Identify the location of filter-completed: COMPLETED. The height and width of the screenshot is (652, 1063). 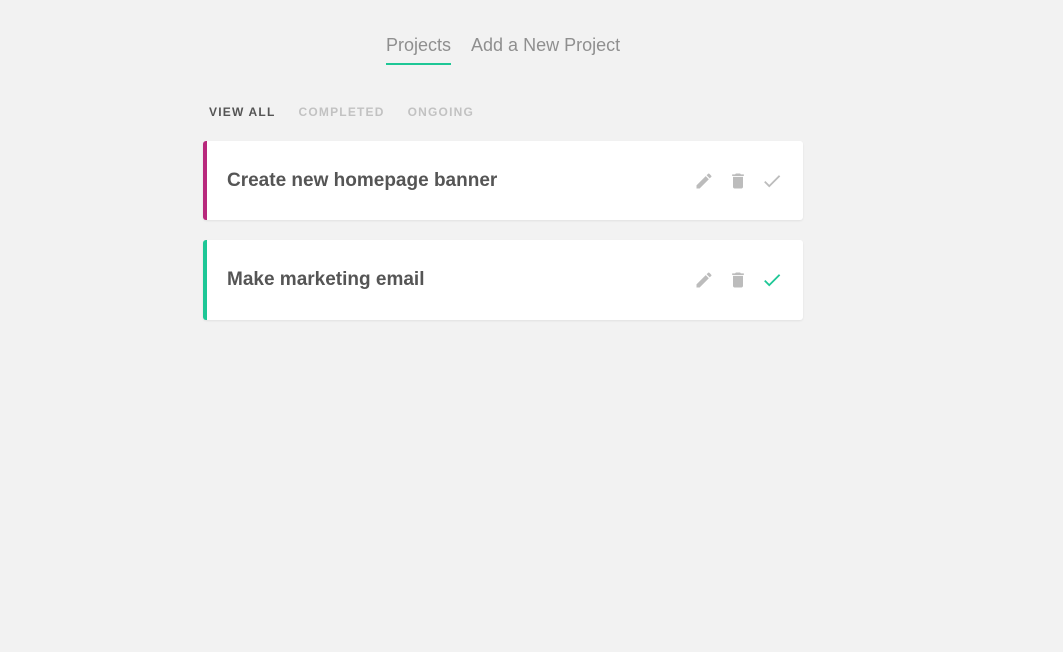
(341, 112).